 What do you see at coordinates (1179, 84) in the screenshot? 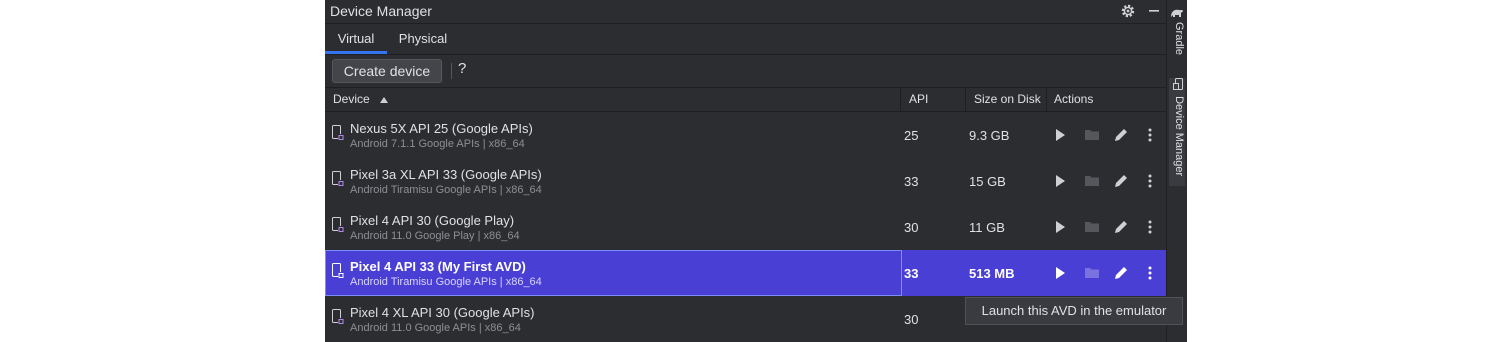
I see `device-manager-icon` at bounding box center [1179, 84].